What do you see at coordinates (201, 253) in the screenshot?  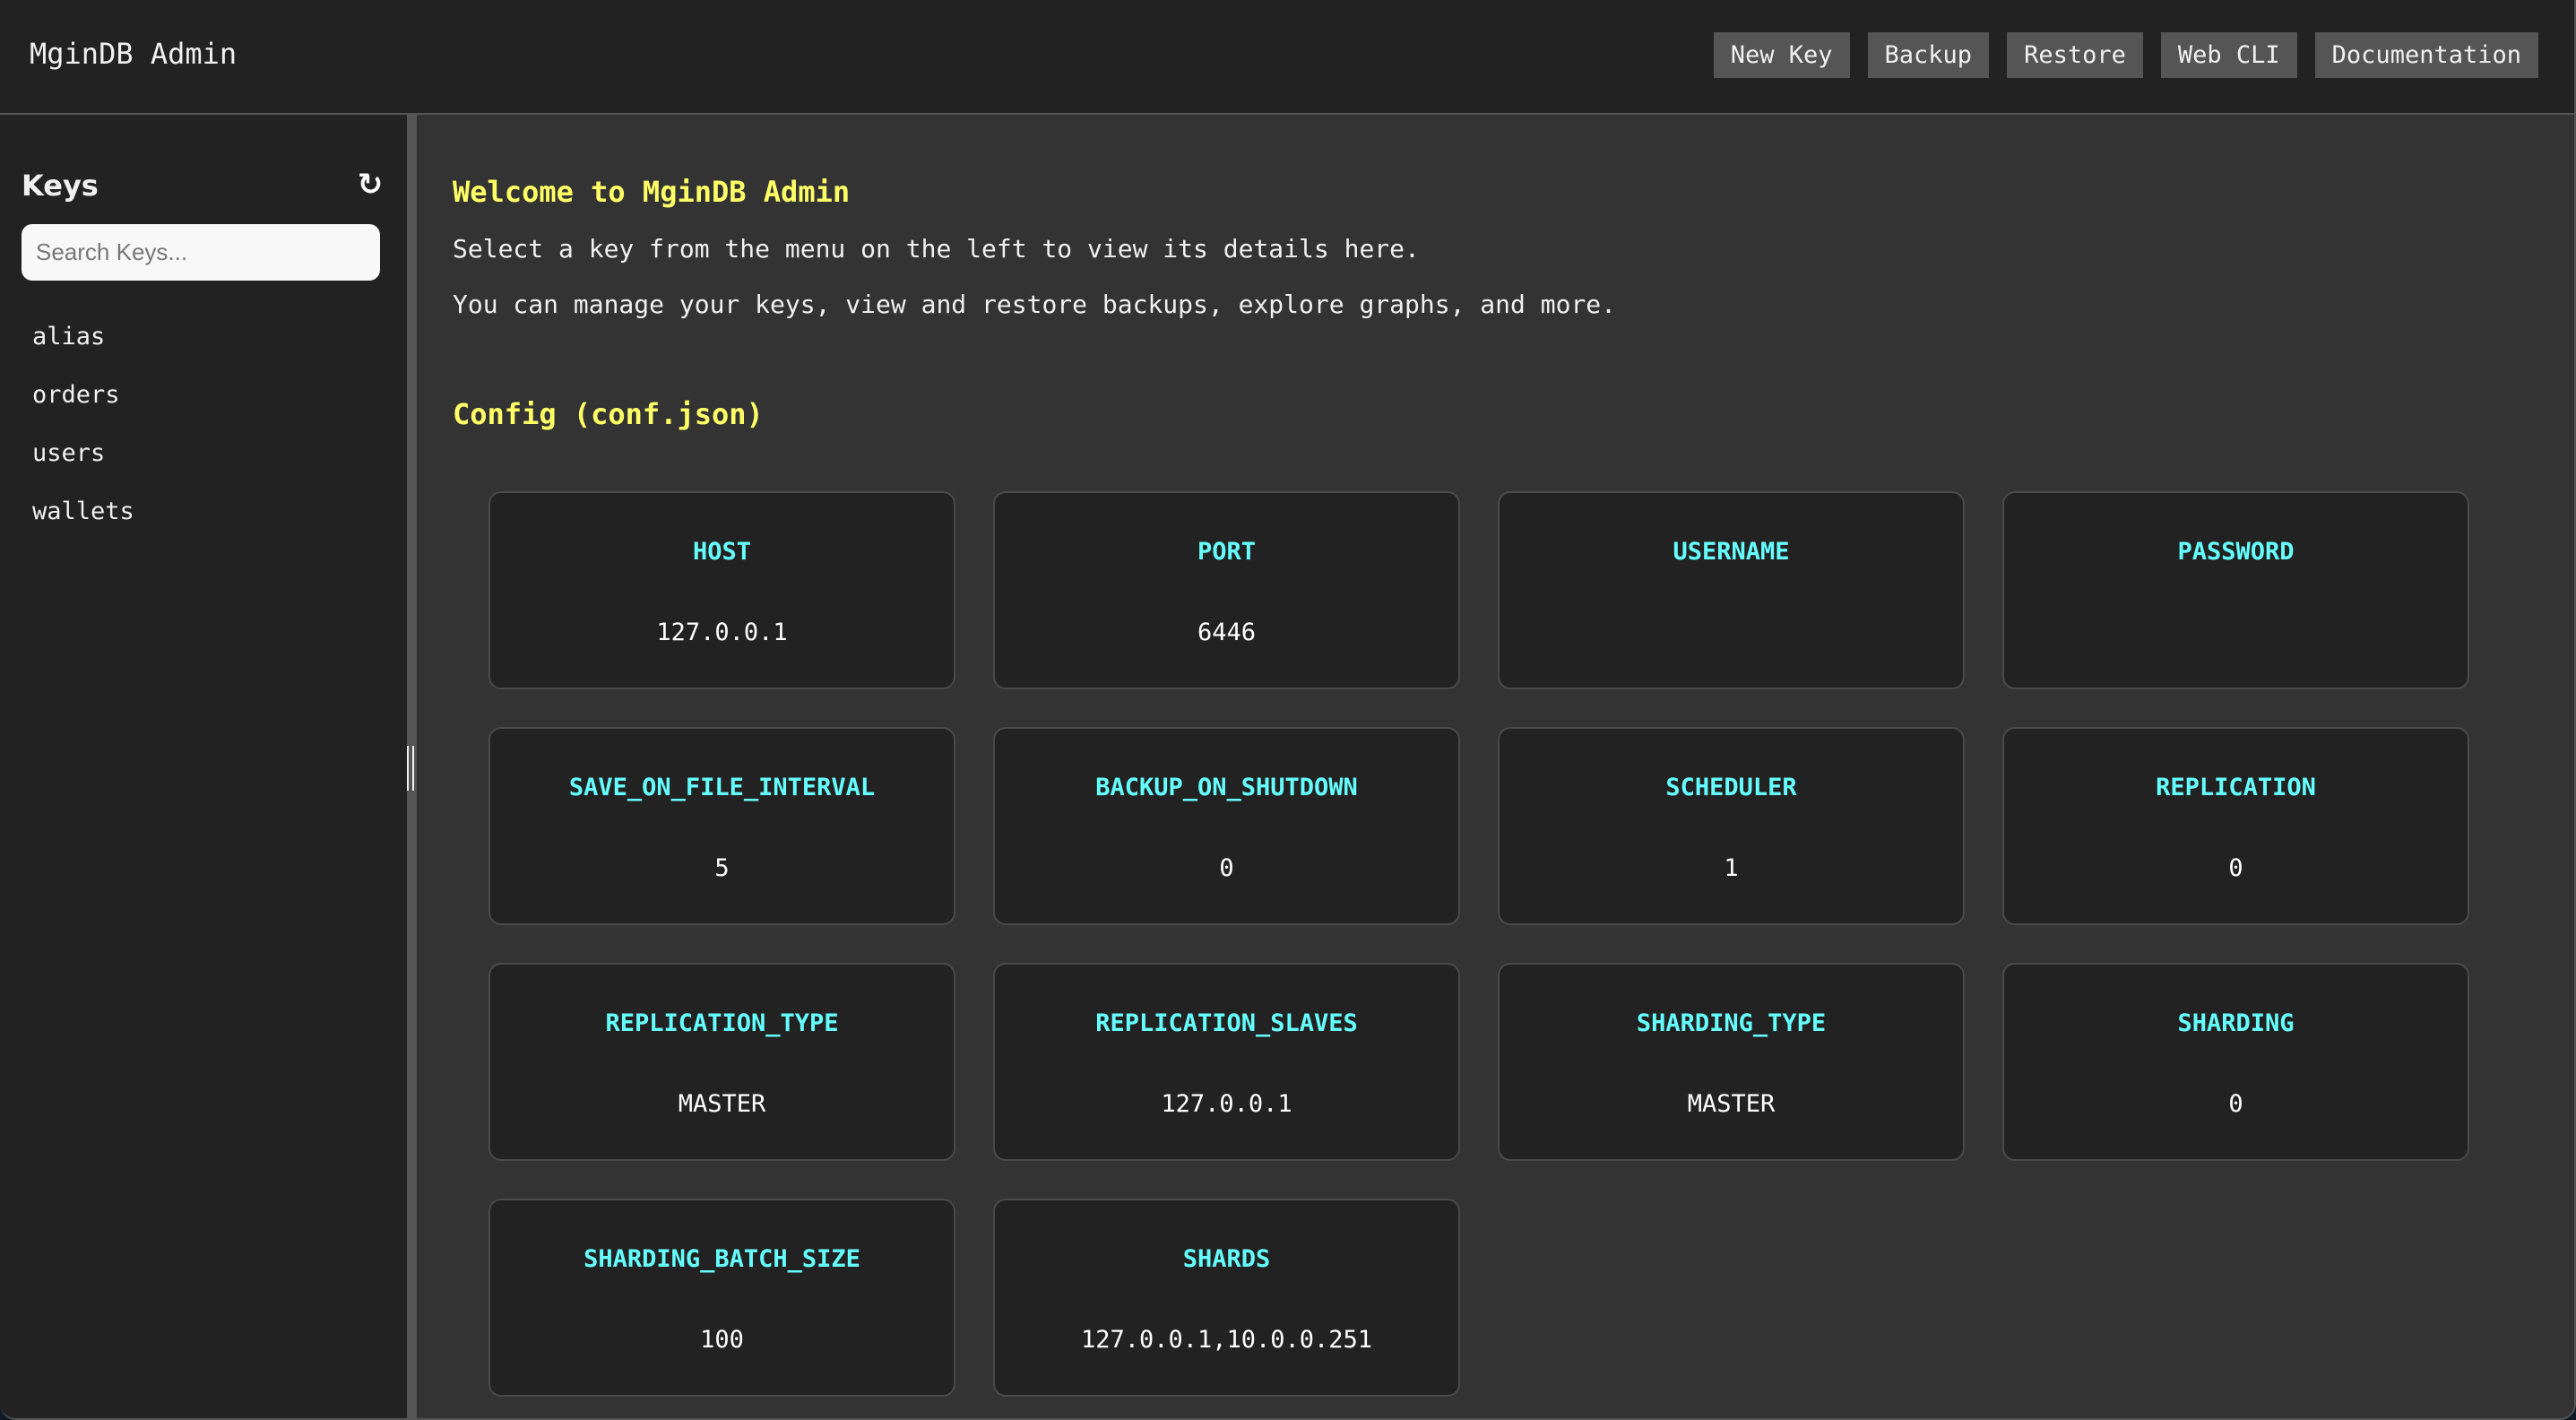 I see `search-keys-input` at bounding box center [201, 253].